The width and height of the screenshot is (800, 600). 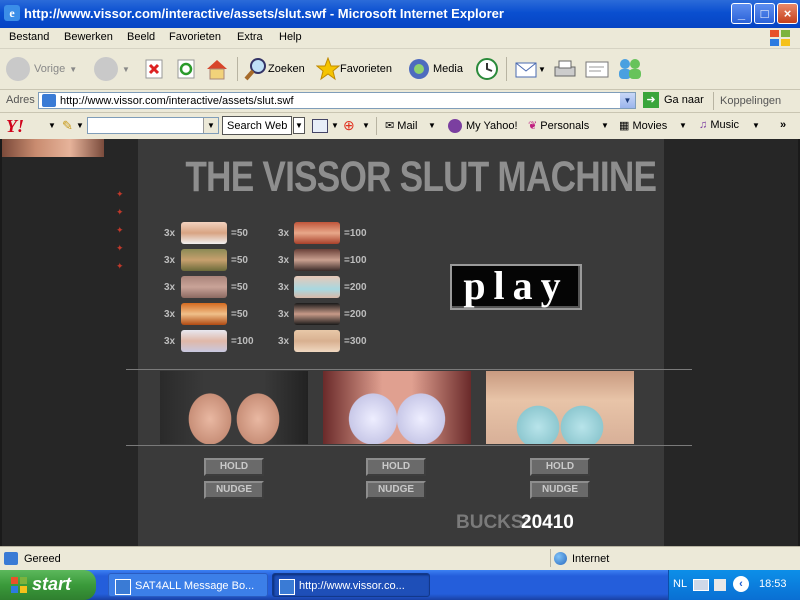 I want to click on hold-button-3: HOLD, so click(x=560, y=467).